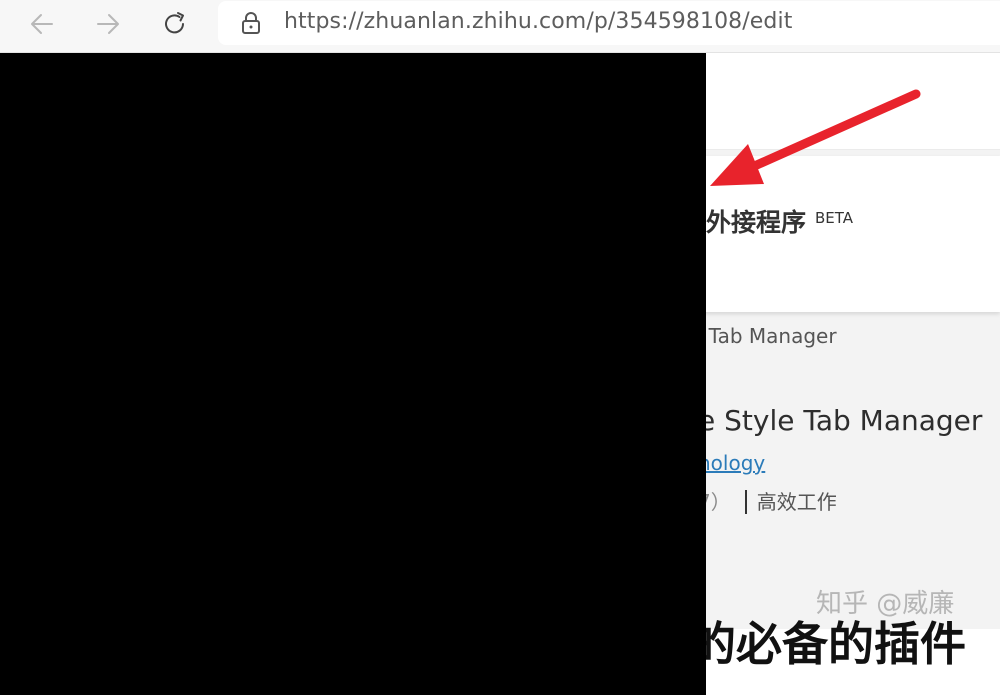 This screenshot has width=1000, height=695. I want to click on refresh-button, so click(175, 24).